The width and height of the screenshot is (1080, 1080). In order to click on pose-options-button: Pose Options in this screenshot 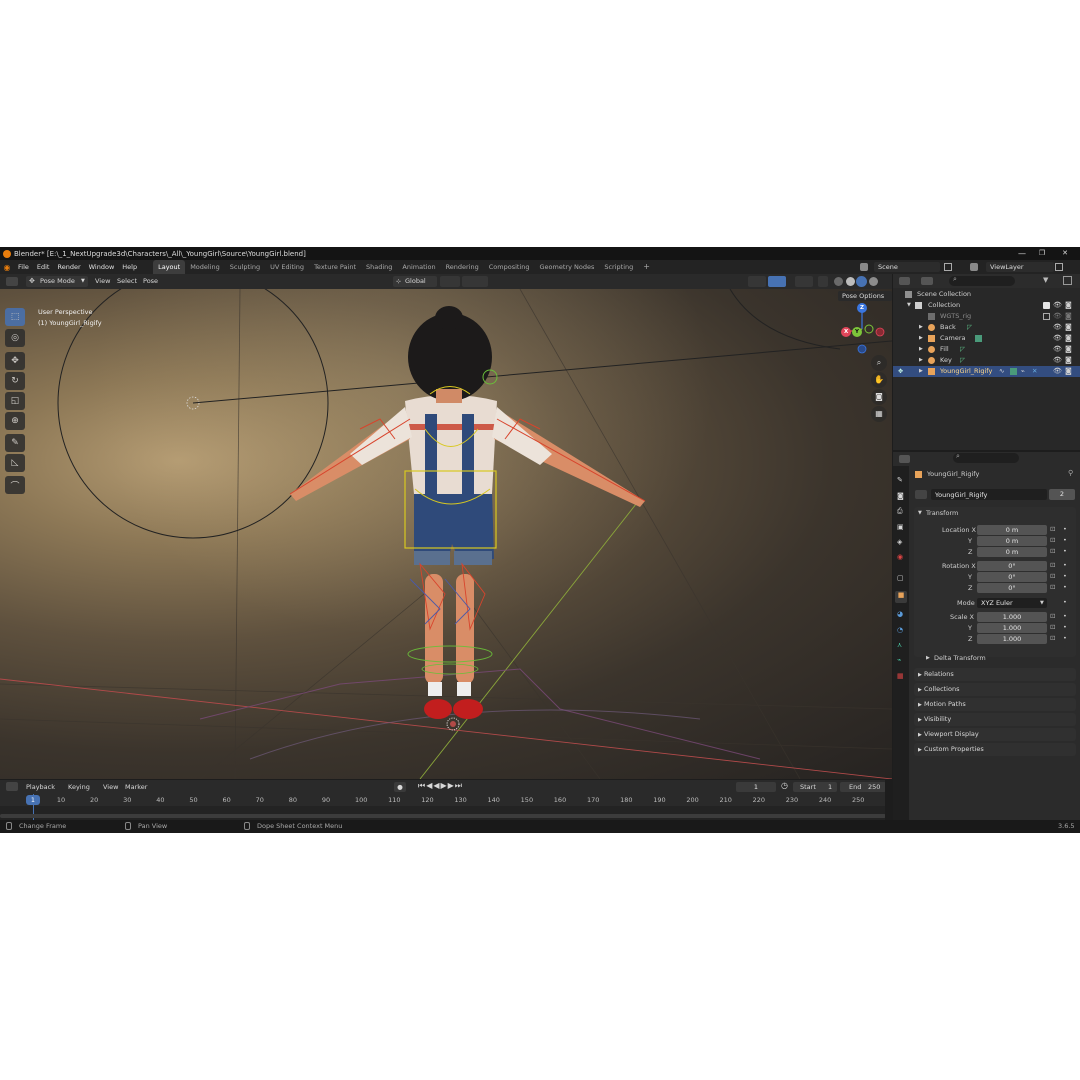, I will do `click(865, 296)`.